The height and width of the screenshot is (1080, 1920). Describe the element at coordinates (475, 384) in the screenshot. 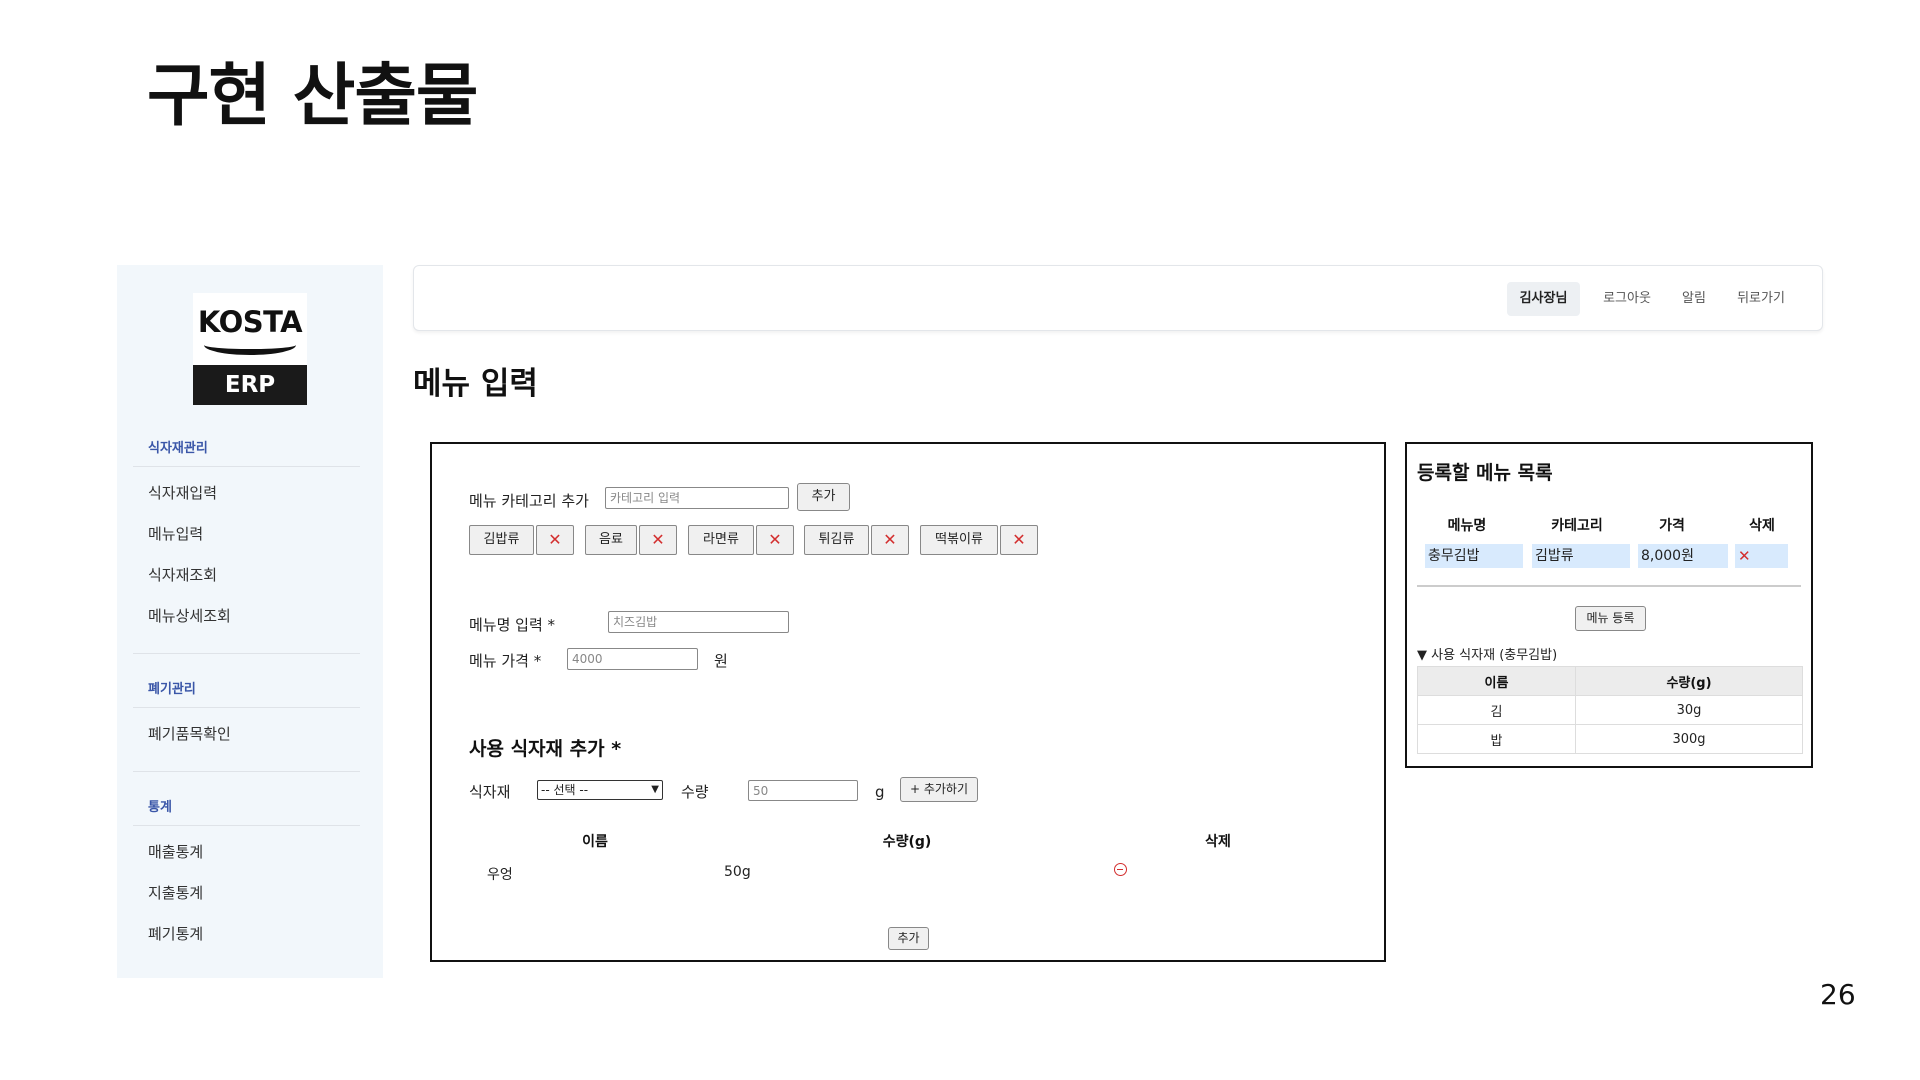

I see `page-title: 메뉴 입력` at that location.